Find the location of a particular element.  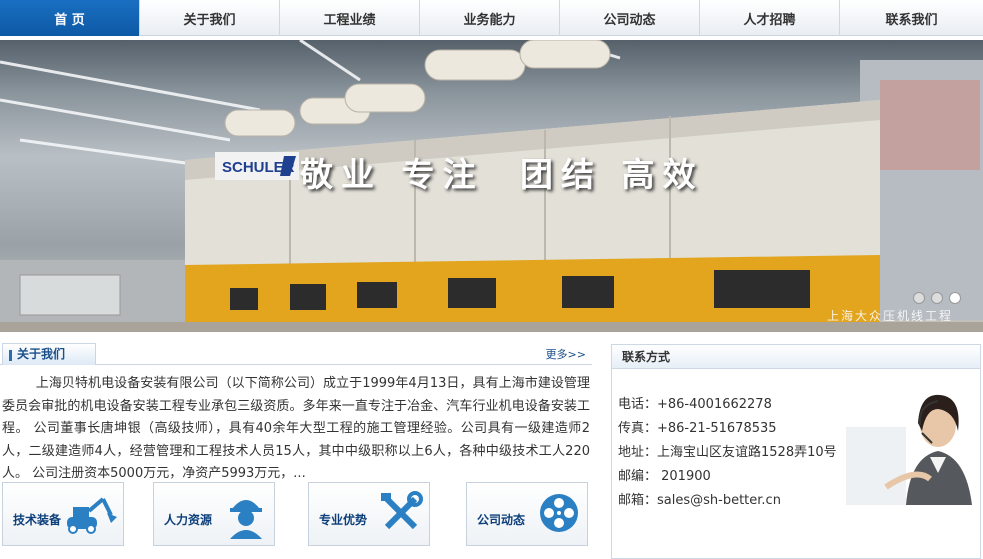

human-resources-label: 人力资源 is located at coordinates (188, 520).